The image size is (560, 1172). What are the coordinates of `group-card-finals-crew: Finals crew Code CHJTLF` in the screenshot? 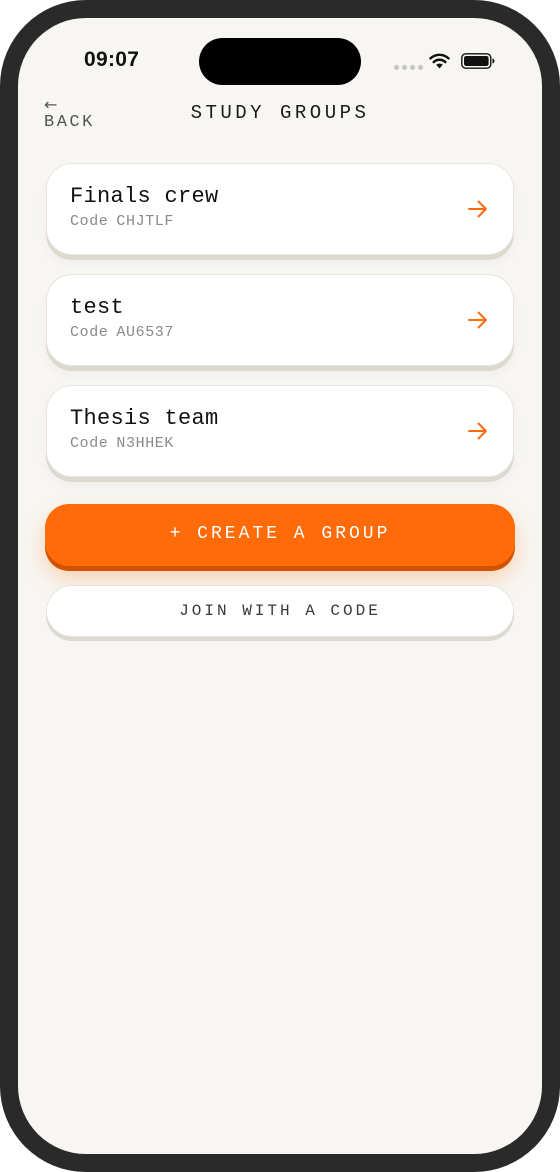 It's located at (280, 209).